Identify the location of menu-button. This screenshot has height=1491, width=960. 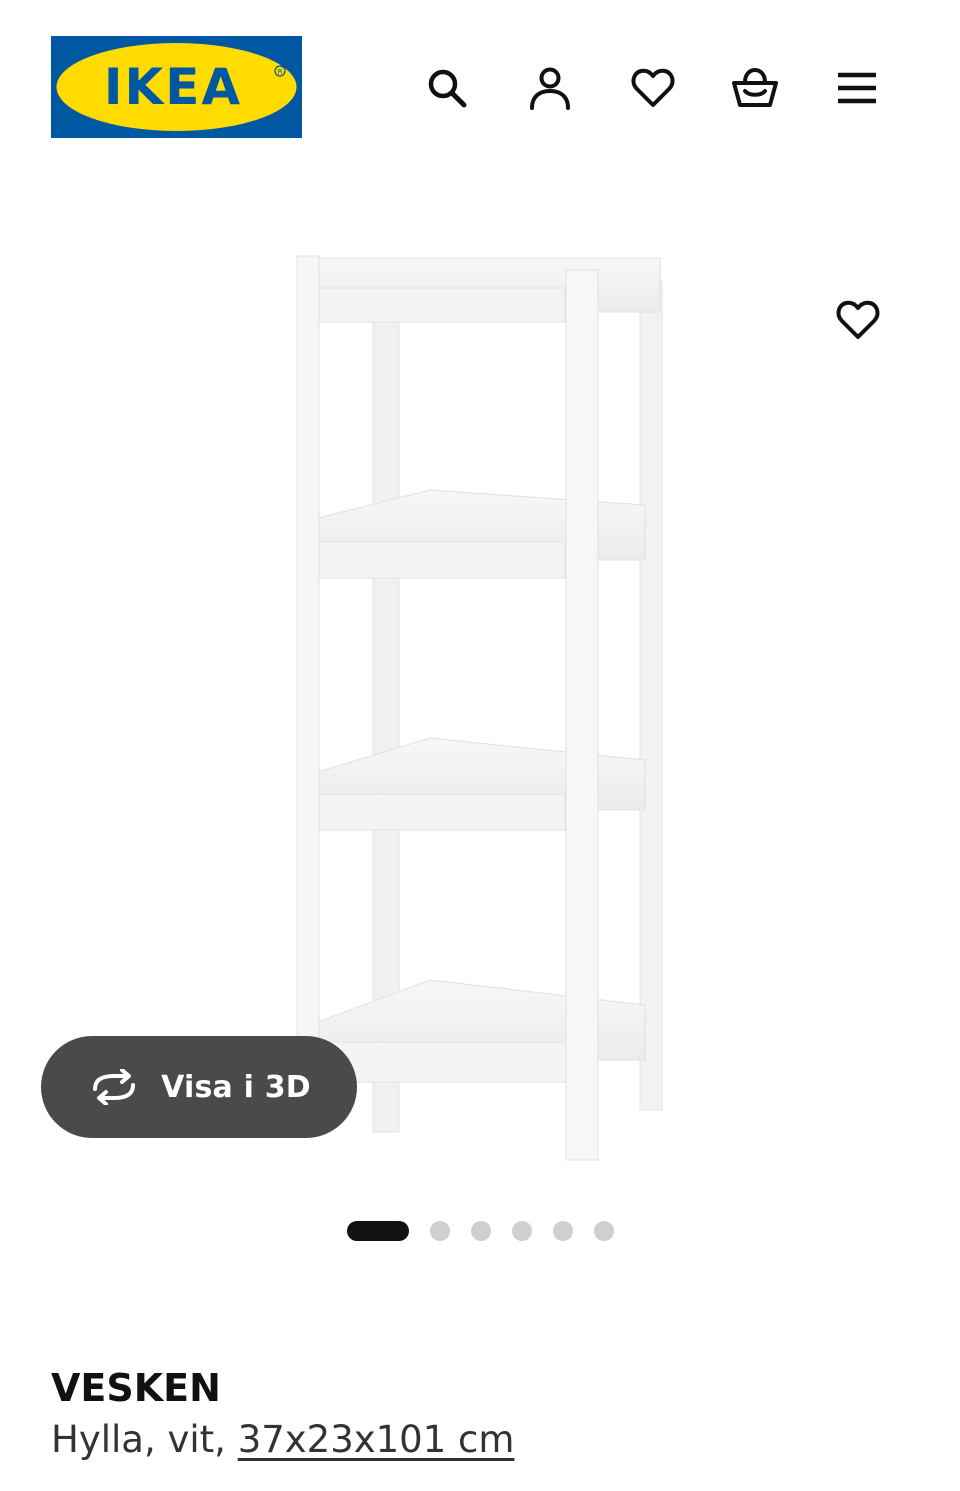
(857, 88).